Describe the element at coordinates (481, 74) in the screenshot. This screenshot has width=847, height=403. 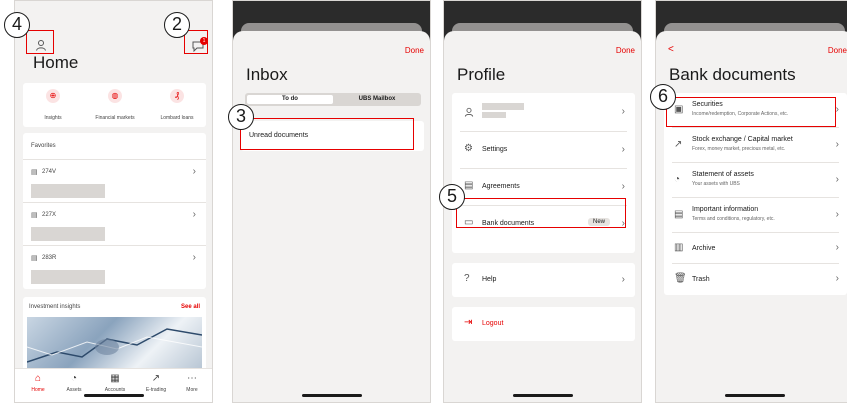
I see `page-title: Profile` at that location.